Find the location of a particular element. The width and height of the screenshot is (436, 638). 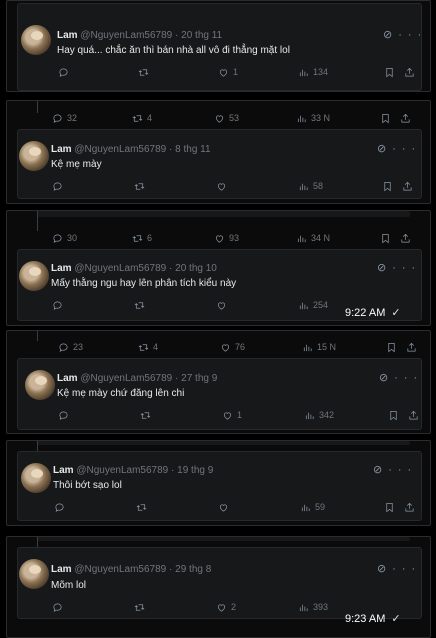

views-count: 15 N is located at coordinates (343, 347).